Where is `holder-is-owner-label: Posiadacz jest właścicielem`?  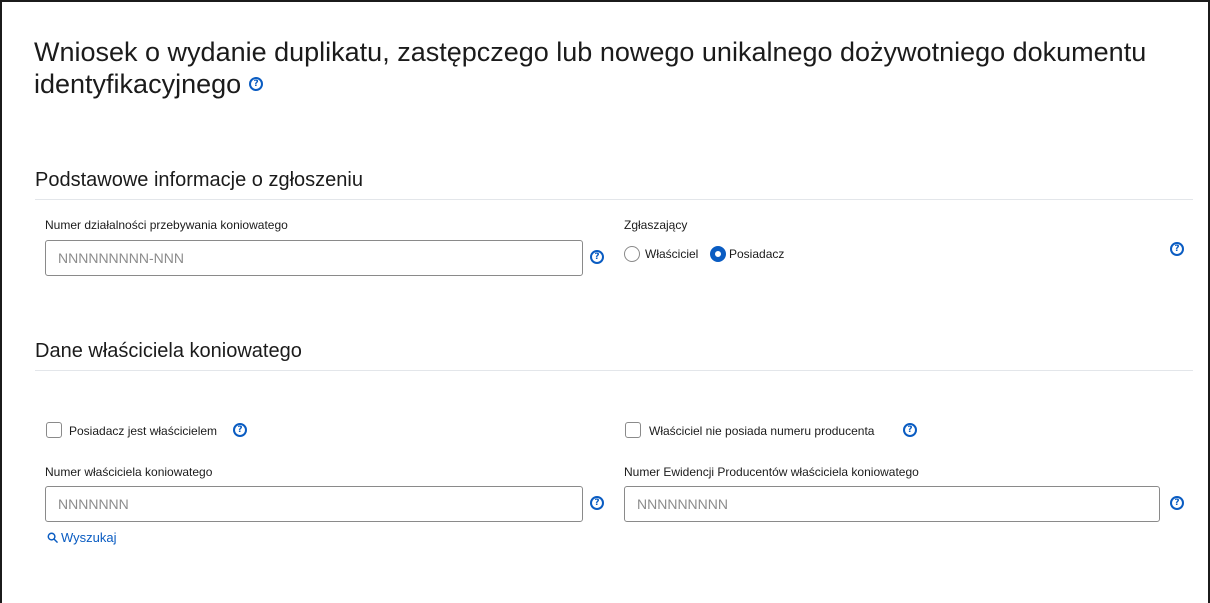
holder-is-owner-label: Posiadacz jest właścicielem is located at coordinates (143, 431).